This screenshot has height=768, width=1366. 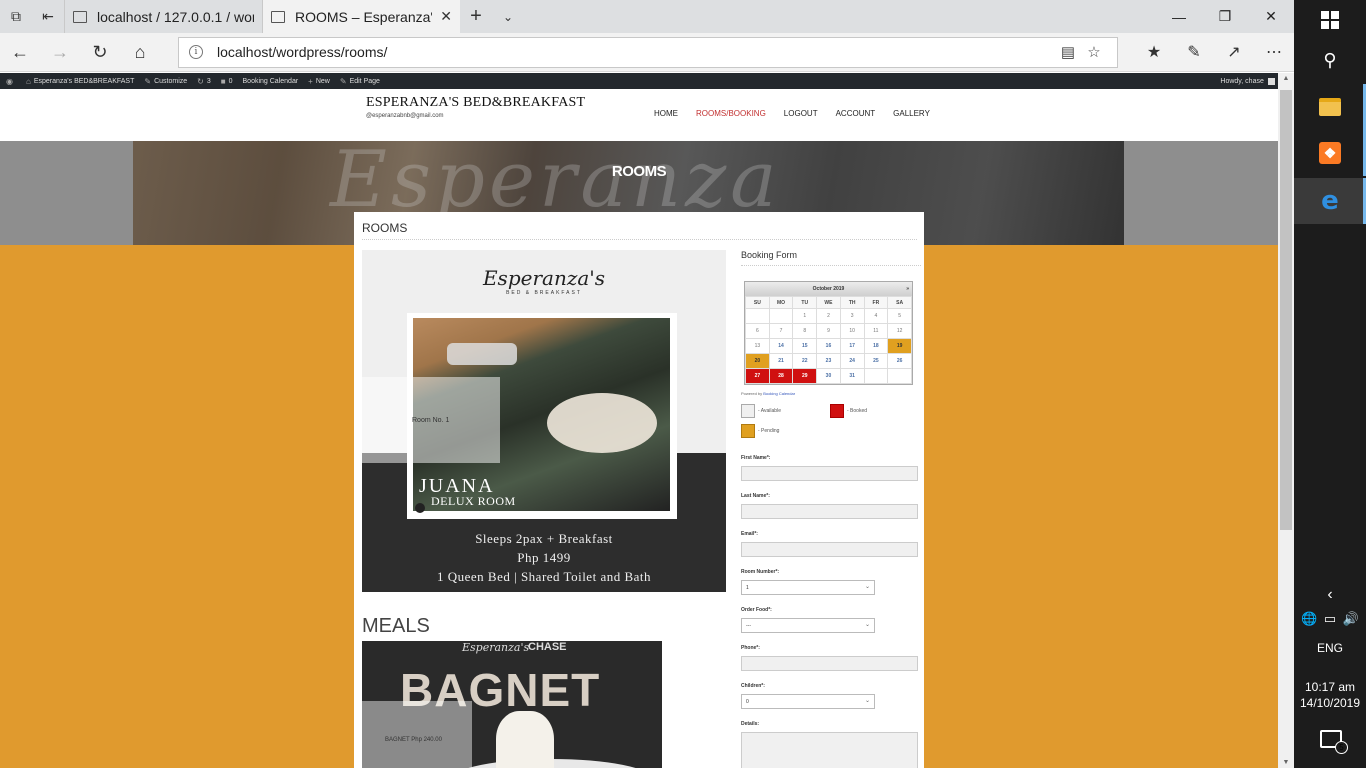 I want to click on calendar-day: 28, so click(x=781, y=376).